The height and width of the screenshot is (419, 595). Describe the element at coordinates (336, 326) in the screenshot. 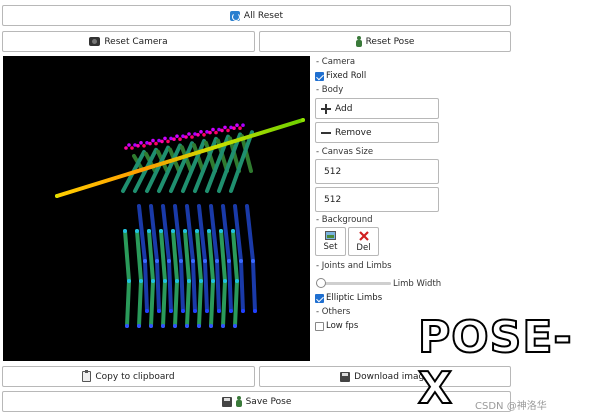

I see `low-fps-checkbox: Low fps` at that location.